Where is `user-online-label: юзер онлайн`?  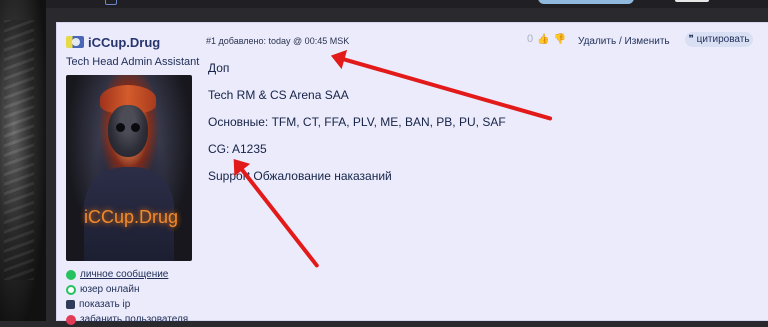 user-online-label: юзер онлайн is located at coordinates (110, 289).